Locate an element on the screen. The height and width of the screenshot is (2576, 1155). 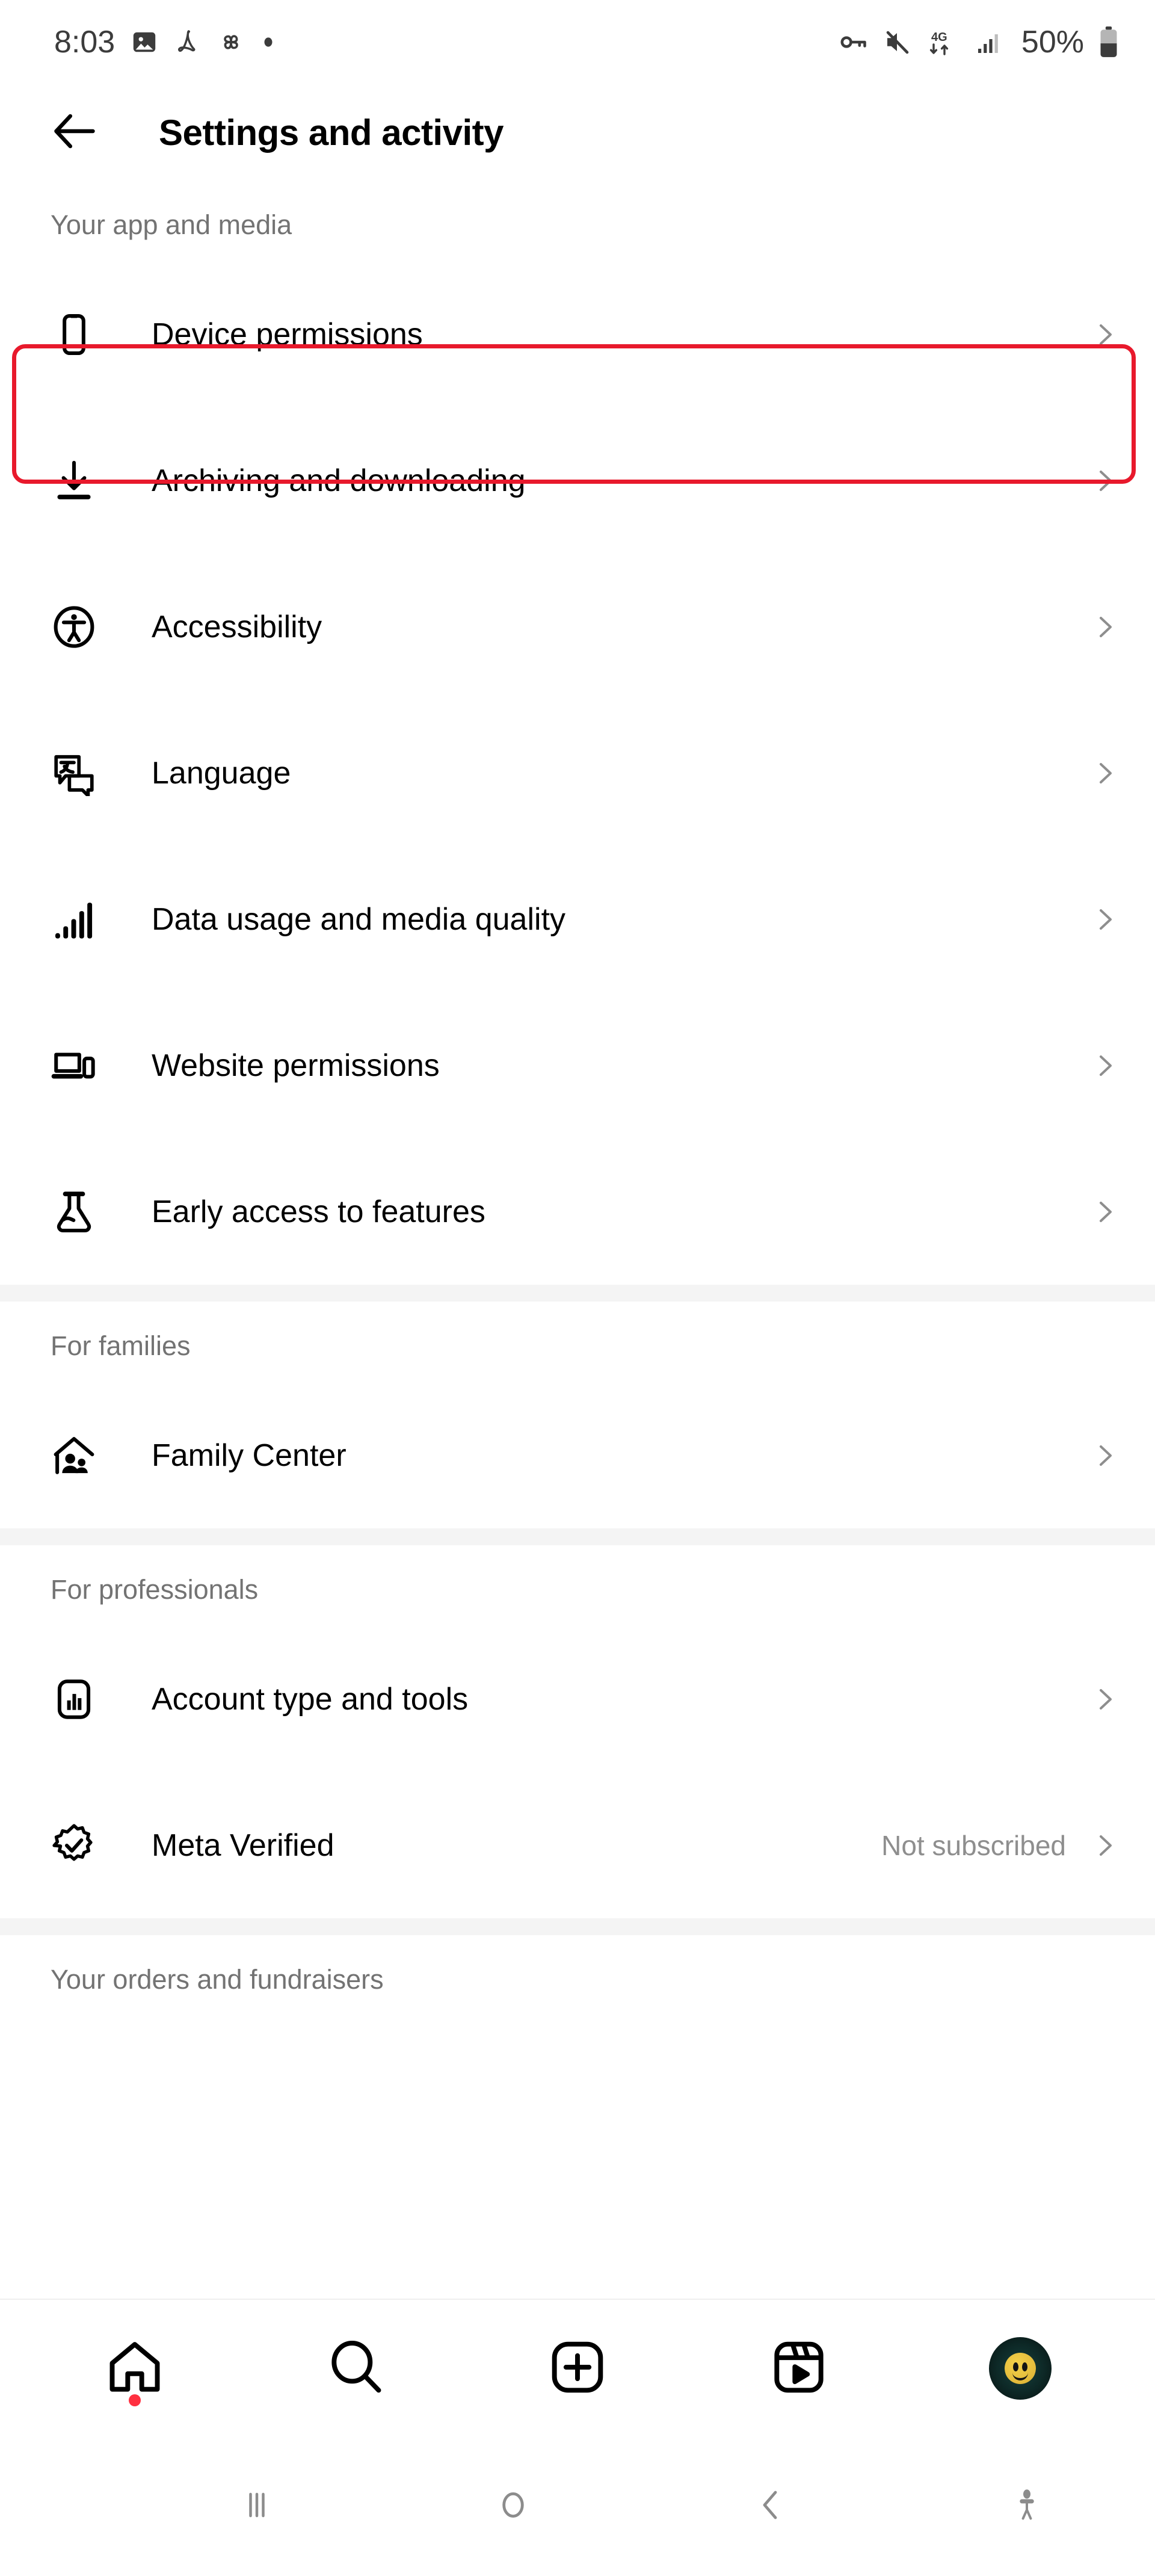
download-icon is located at coordinates (74, 481).